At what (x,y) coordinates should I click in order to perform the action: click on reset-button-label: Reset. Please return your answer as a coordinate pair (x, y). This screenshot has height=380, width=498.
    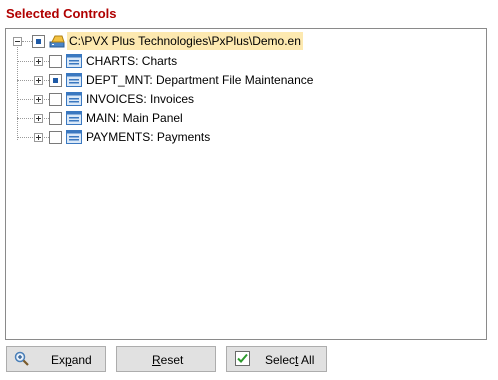
    Looking at the image, I should click on (168, 360).